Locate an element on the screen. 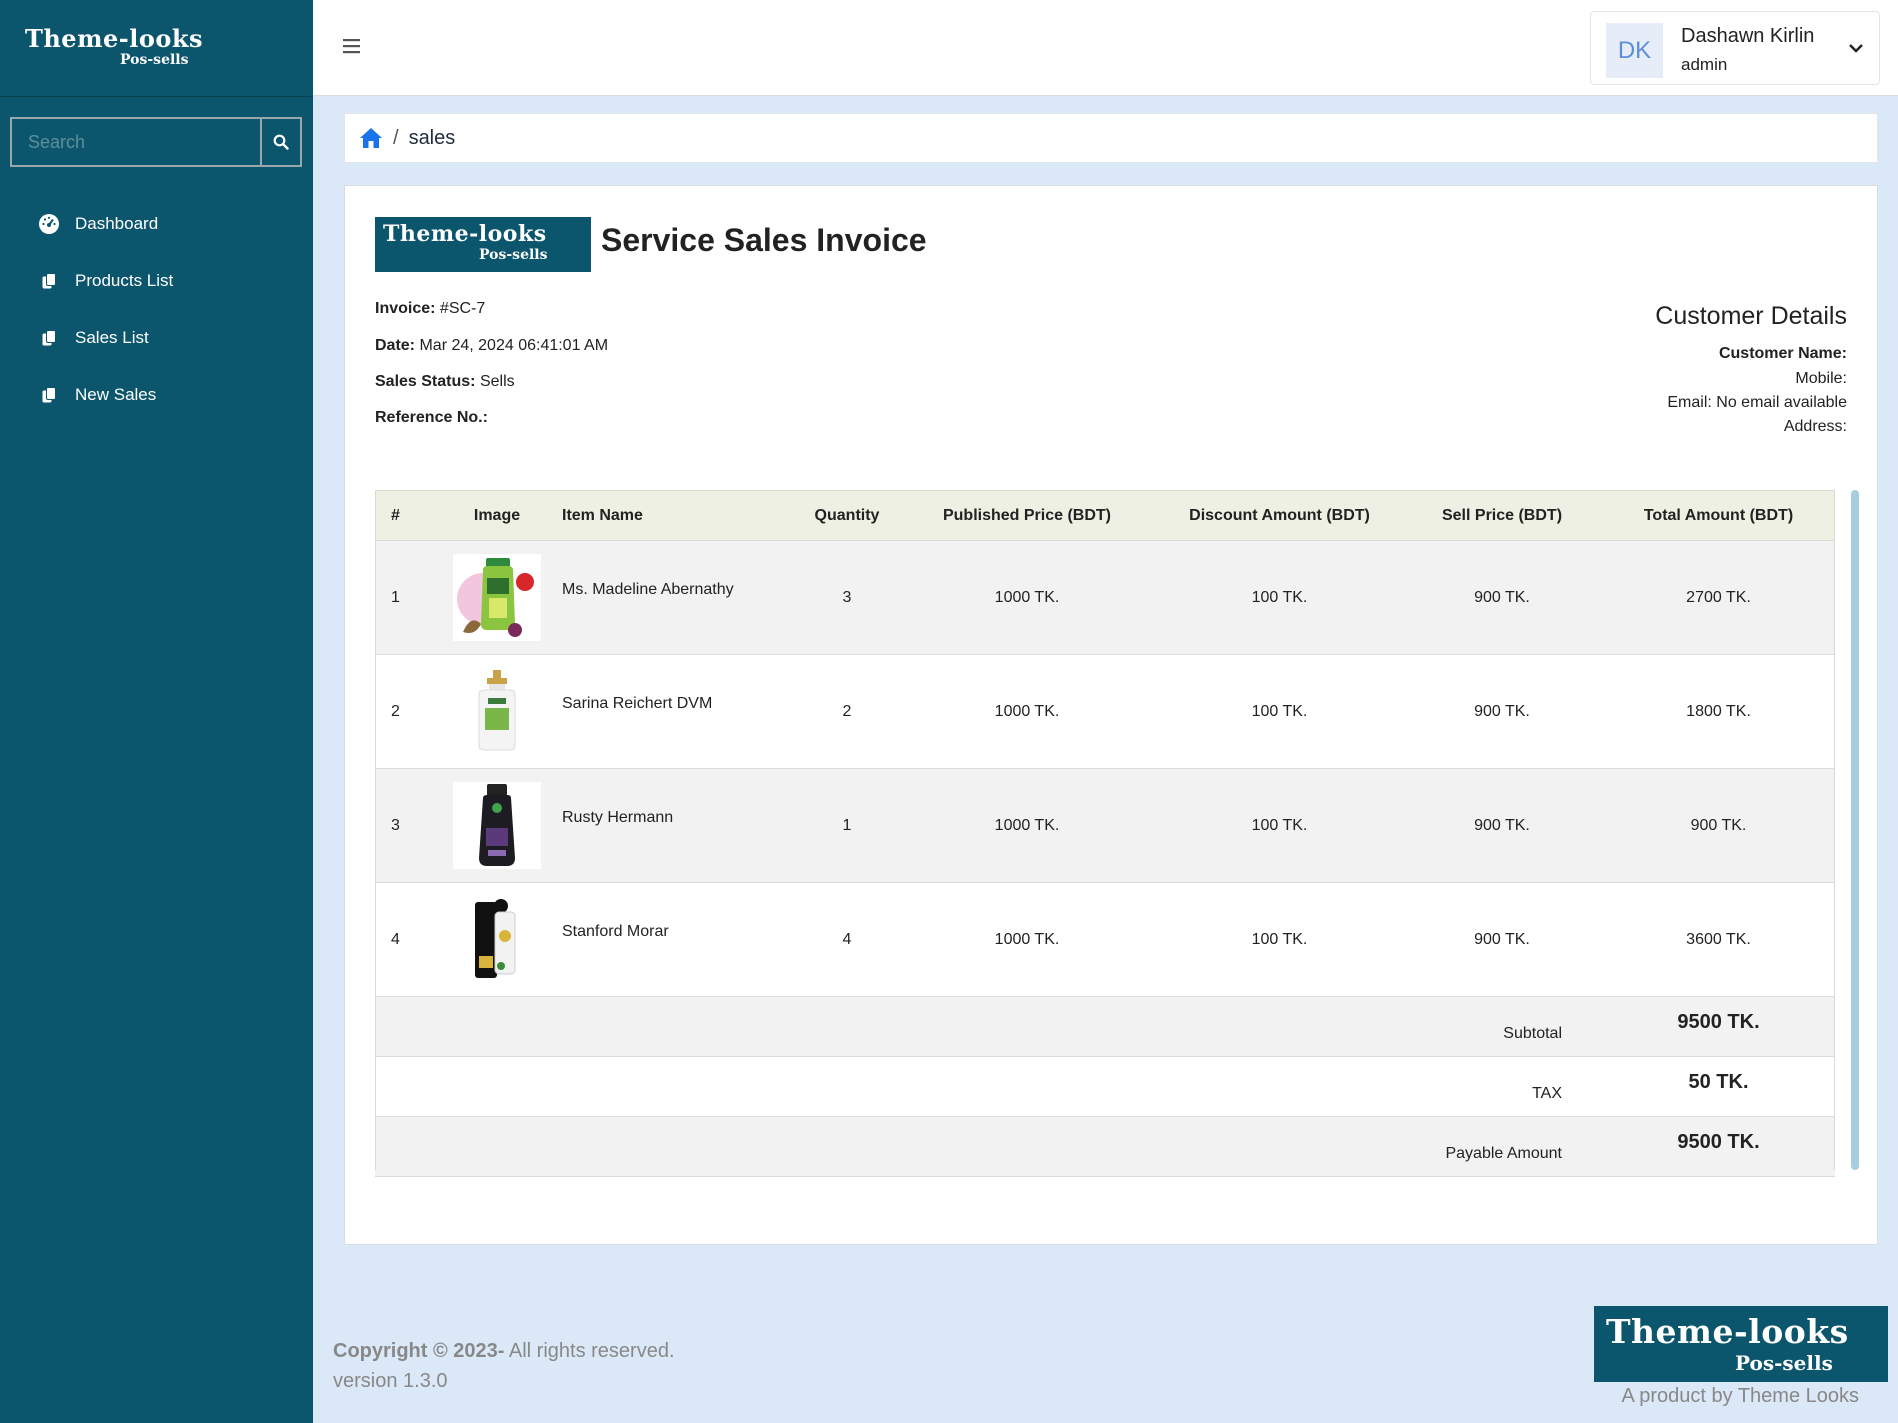 The width and height of the screenshot is (1898, 1423). quantity: 2 is located at coordinates (847, 711).